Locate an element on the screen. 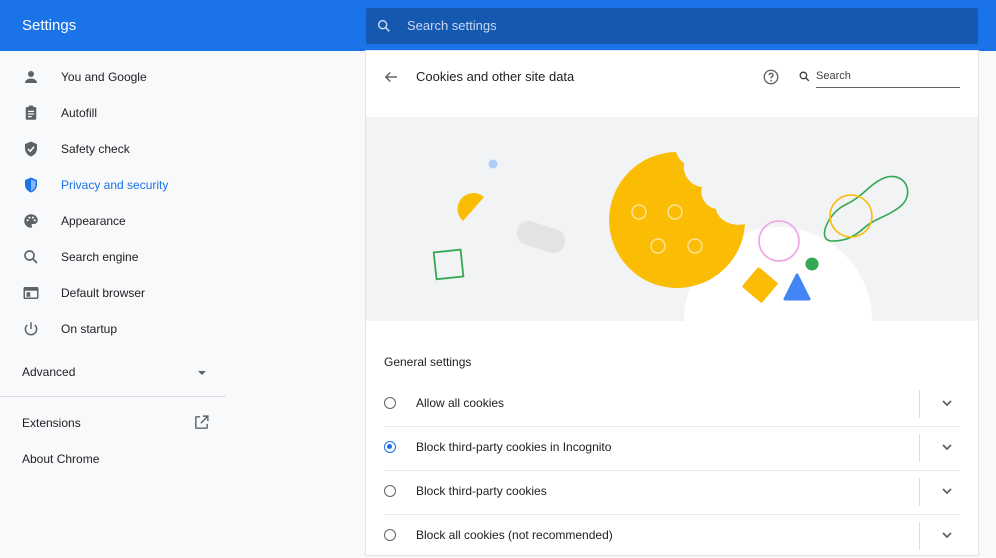 Image resolution: width=996 pixels, height=558 pixels. gray-pill-shape is located at coordinates (541, 237).